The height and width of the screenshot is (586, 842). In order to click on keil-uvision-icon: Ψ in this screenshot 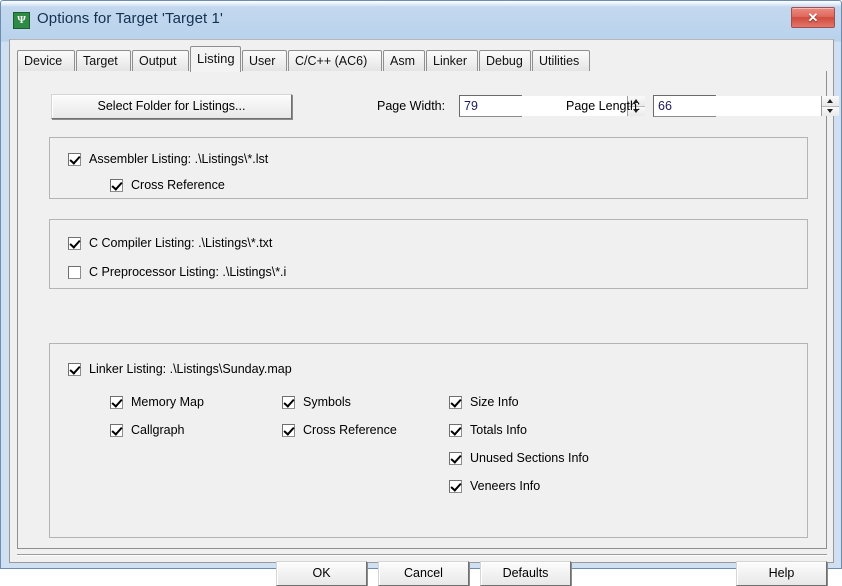, I will do `click(21, 20)`.